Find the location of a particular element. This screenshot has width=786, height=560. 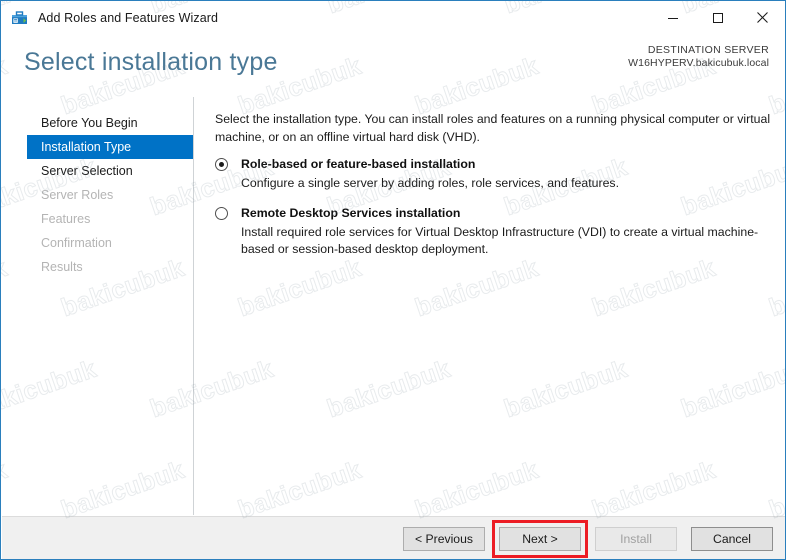

radio-remote-desktop-services is located at coordinates (221, 213).